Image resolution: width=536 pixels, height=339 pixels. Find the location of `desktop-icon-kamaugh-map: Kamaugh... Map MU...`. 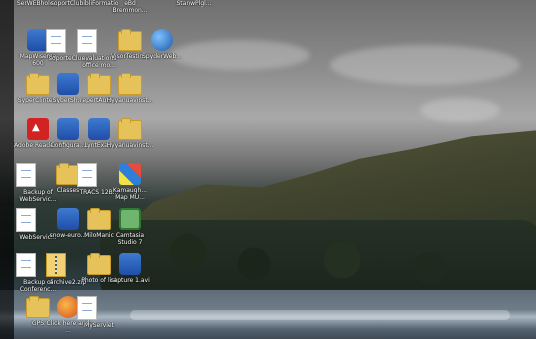

desktop-icon-kamaugh-map: Kamaugh... Map MU... is located at coordinates (130, 182).